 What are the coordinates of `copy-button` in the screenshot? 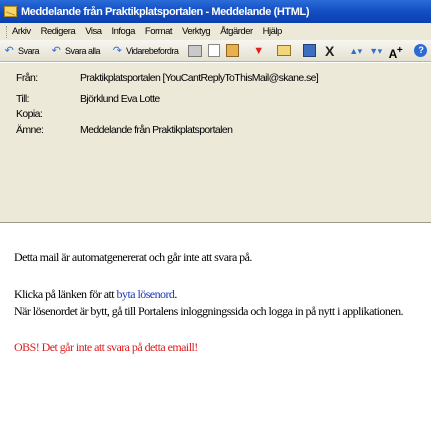 It's located at (215, 50).